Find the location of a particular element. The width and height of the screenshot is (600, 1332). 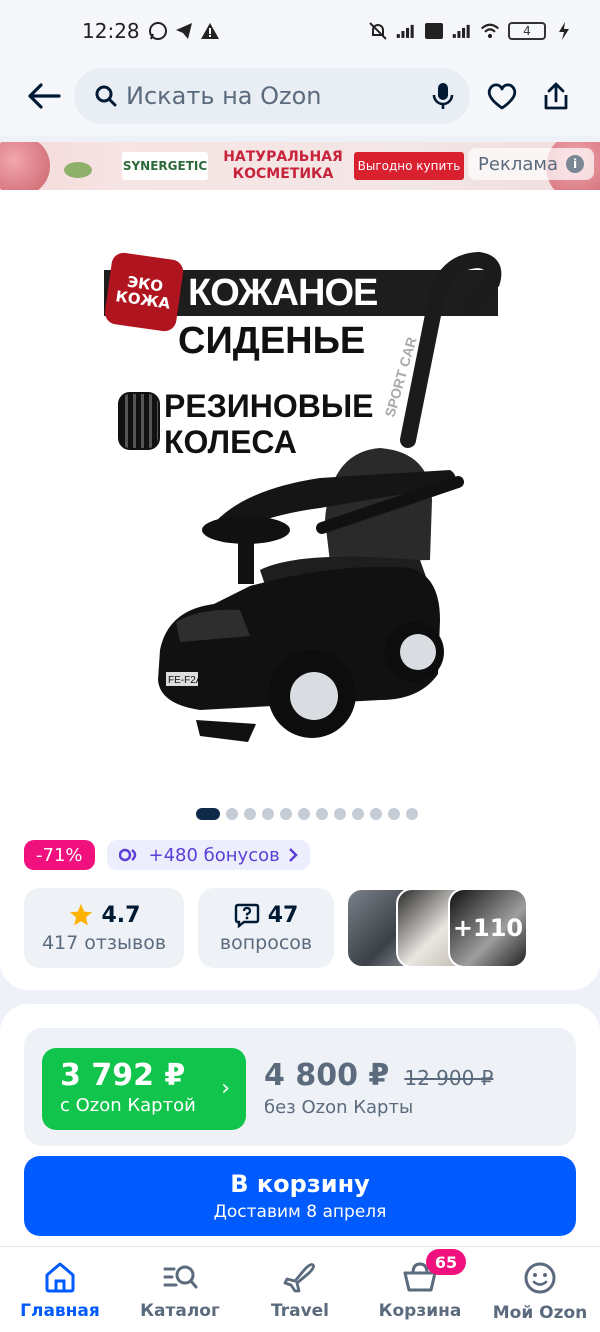

rating-block: 4.7 417 отзывов is located at coordinates (104, 928).